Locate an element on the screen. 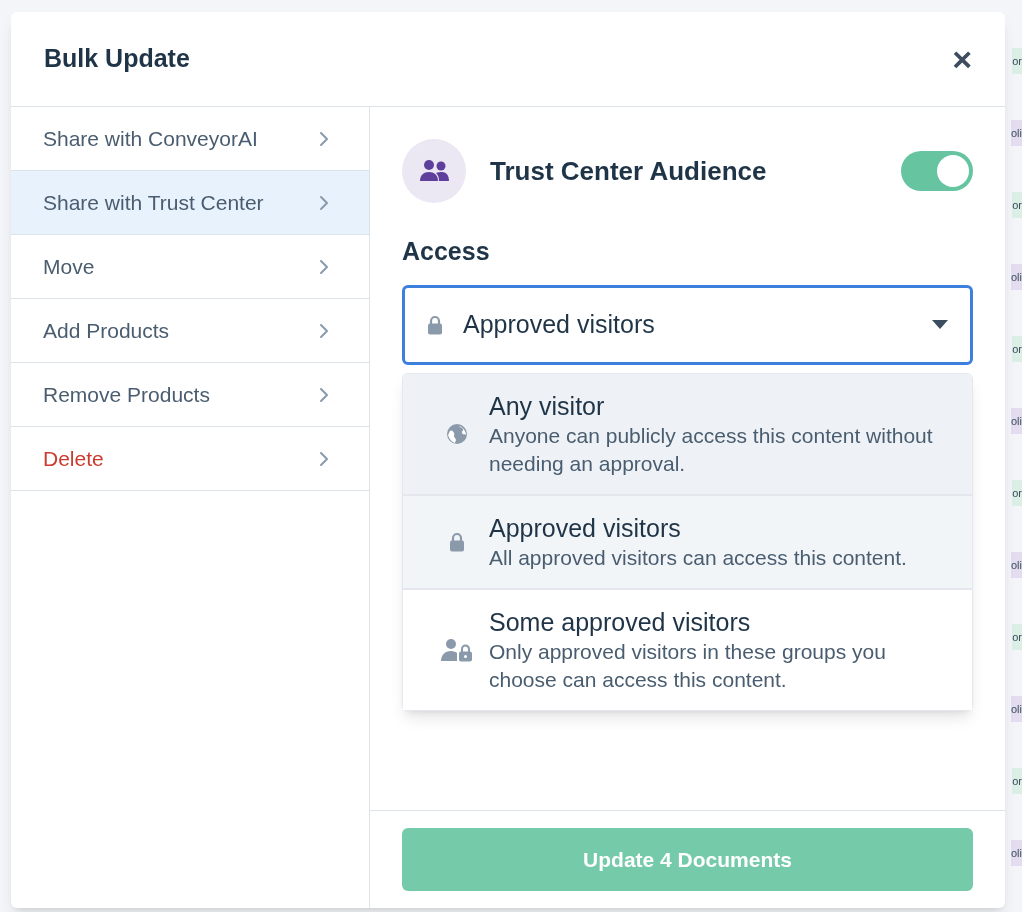 Image resolution: width=1022 pixels, height=912 pixels. access-option: Any visitor Anyone can publicly access this content without needing an approval. is located at coordinates (687, 433).